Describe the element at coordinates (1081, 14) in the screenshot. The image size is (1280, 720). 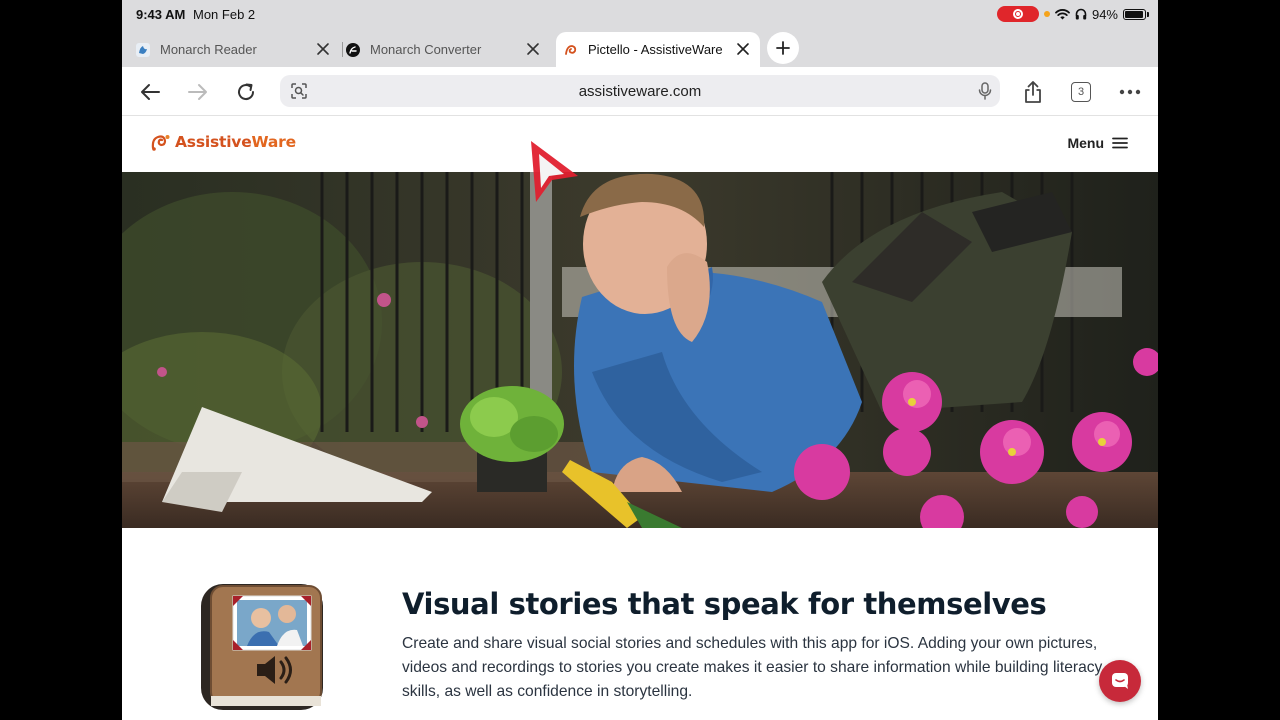
I see `headphones-icon` at that location.